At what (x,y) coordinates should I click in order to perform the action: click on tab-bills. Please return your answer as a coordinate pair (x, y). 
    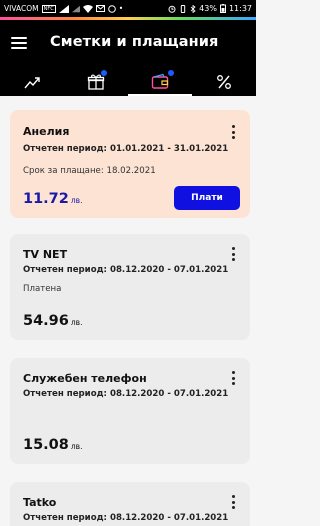
    Looking at the image, I should click on (160, 82).